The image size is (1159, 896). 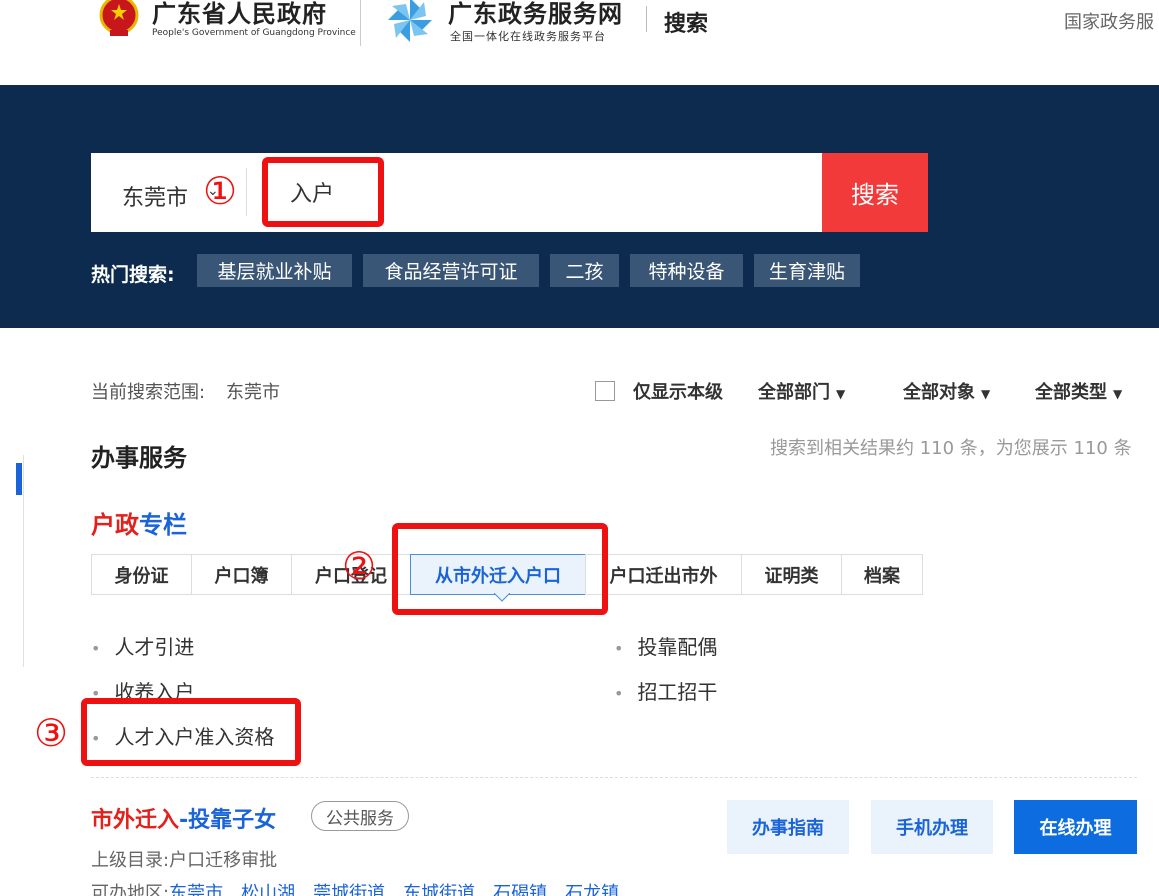 I want to click on column-title: 户政专栏, so click(x=139, y=522).